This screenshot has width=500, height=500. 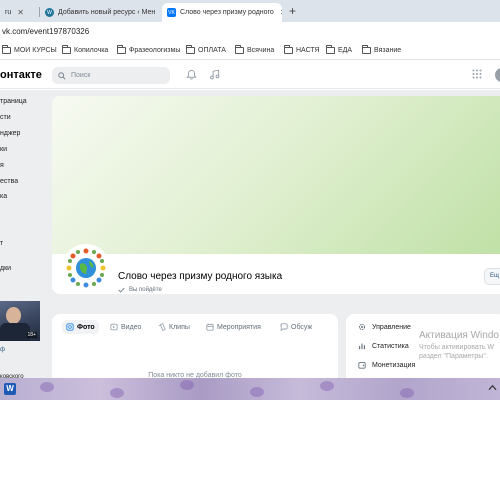 What do you see at coordinates (233, 327) in the screenshot?
I see `tab-events: Мероприятия` at bounding box center [233, 327].